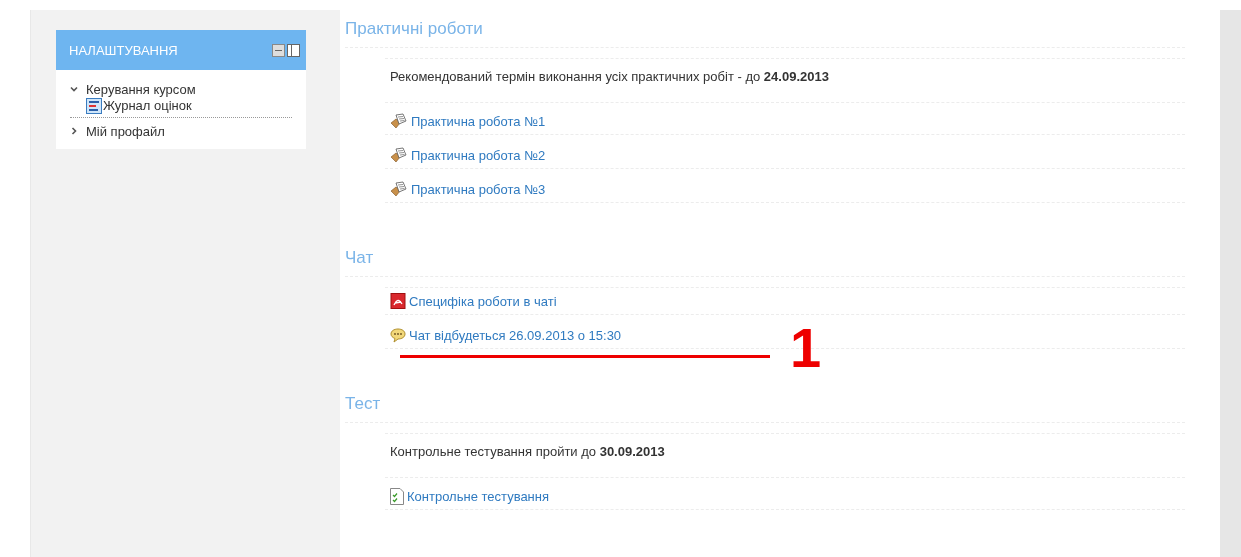  I want to click on section-summary: Контрольне тестування пройти до 30.09.2013, so click(785, 455).